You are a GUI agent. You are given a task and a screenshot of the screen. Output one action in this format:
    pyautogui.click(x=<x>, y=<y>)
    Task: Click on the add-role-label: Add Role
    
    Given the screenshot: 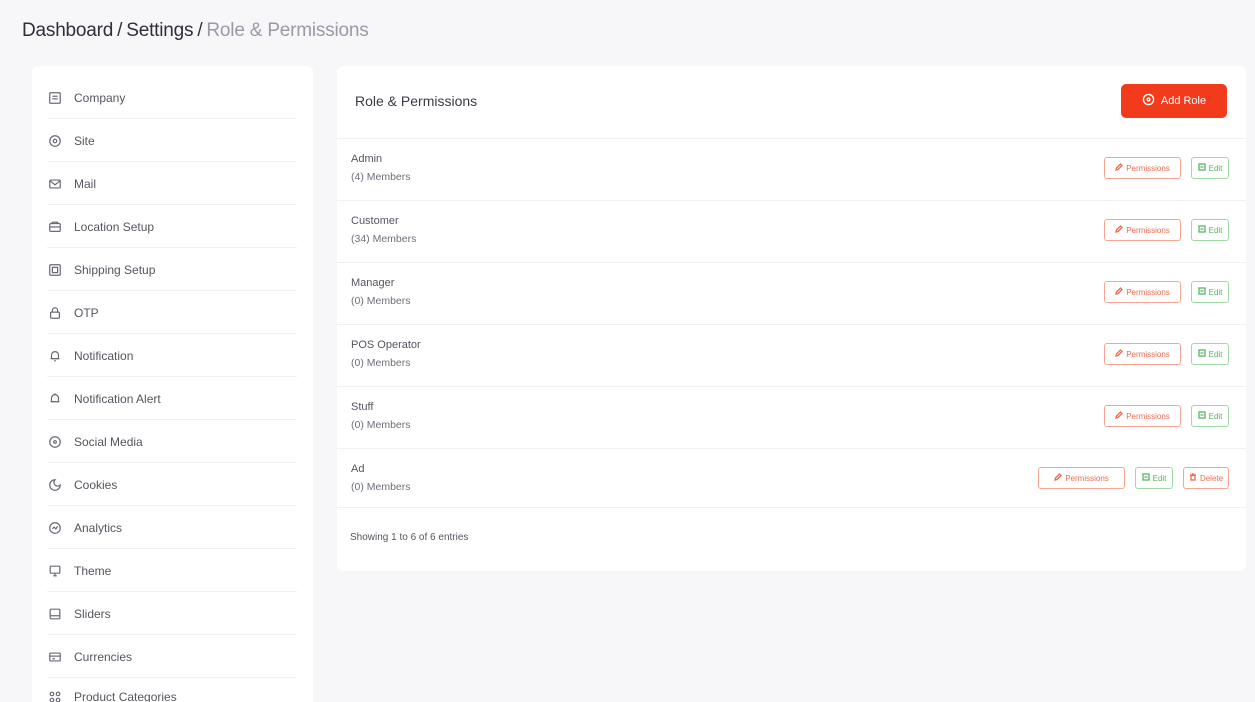 What is the action you would take?
    pyautogui.click(x=1183, y=101)
    